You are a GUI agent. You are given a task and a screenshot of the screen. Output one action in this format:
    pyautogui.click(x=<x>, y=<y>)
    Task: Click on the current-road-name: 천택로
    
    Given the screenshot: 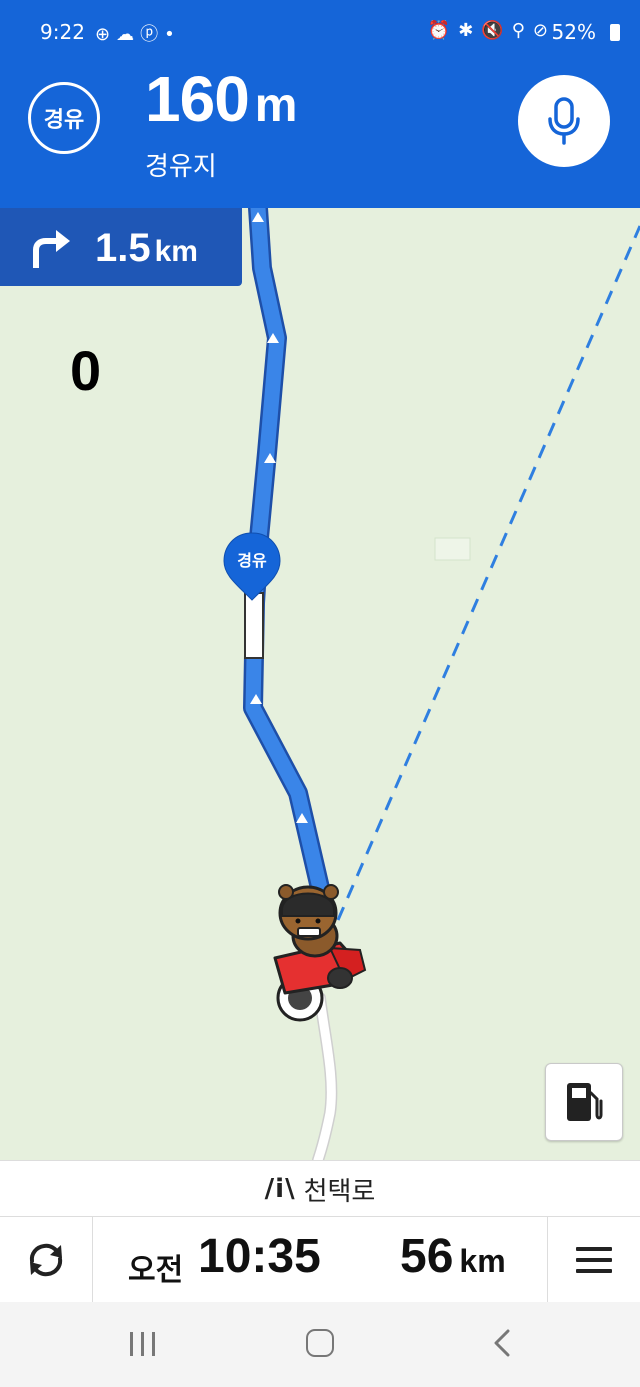 What is the action you would take?
    pyautogui.click(x=339, y=1191)
    